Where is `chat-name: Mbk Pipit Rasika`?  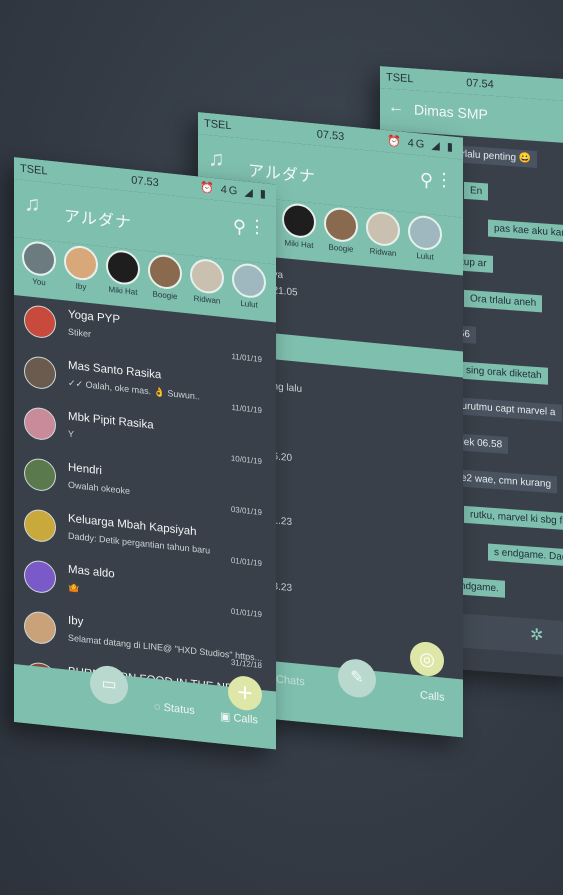
chat-name: Mbk Pipit Rasika is located at coordinates (111, 421).